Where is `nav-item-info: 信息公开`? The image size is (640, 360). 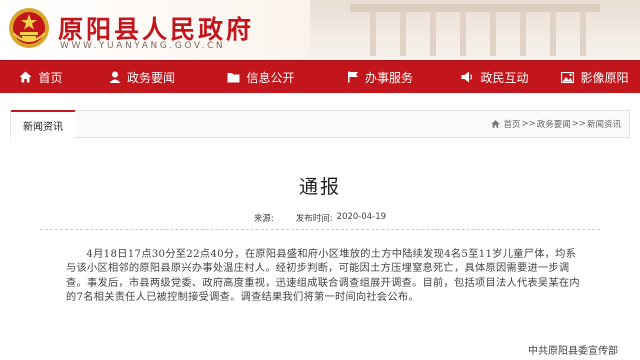 nav-item-info: 信息公开 is located at coordinates (261, 77).